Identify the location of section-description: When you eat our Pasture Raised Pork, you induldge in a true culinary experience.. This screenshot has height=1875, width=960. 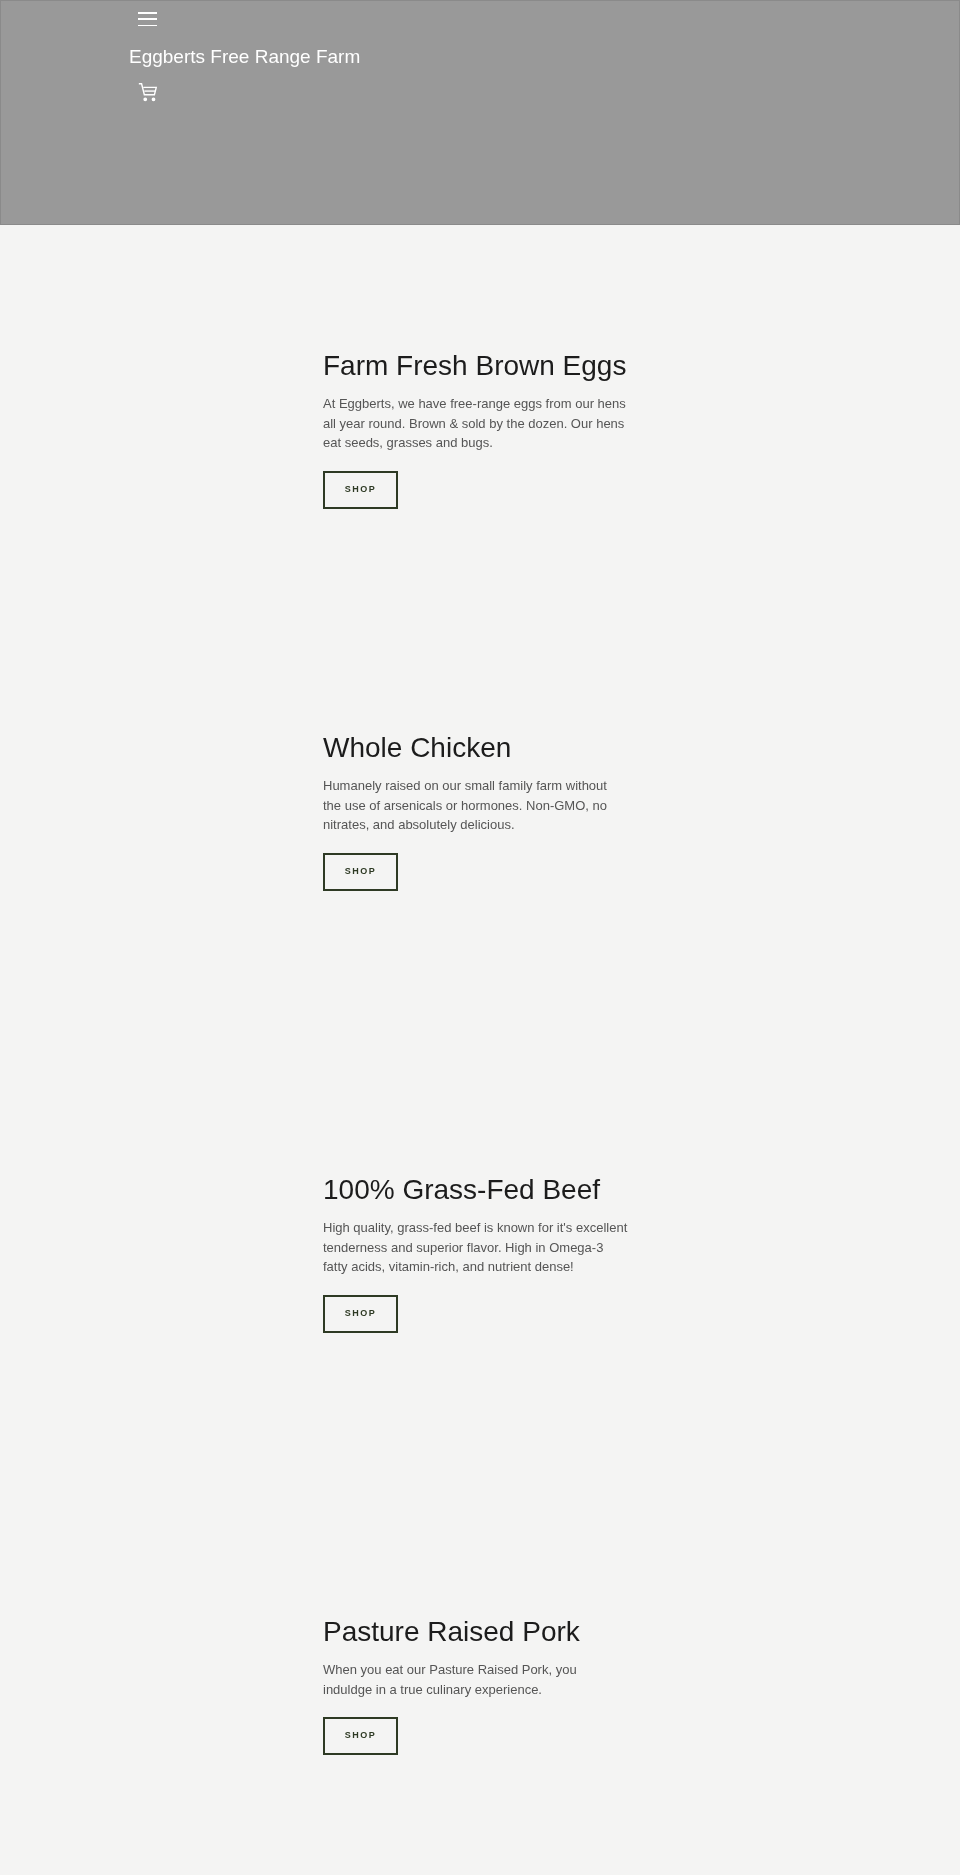
(450, 1680).